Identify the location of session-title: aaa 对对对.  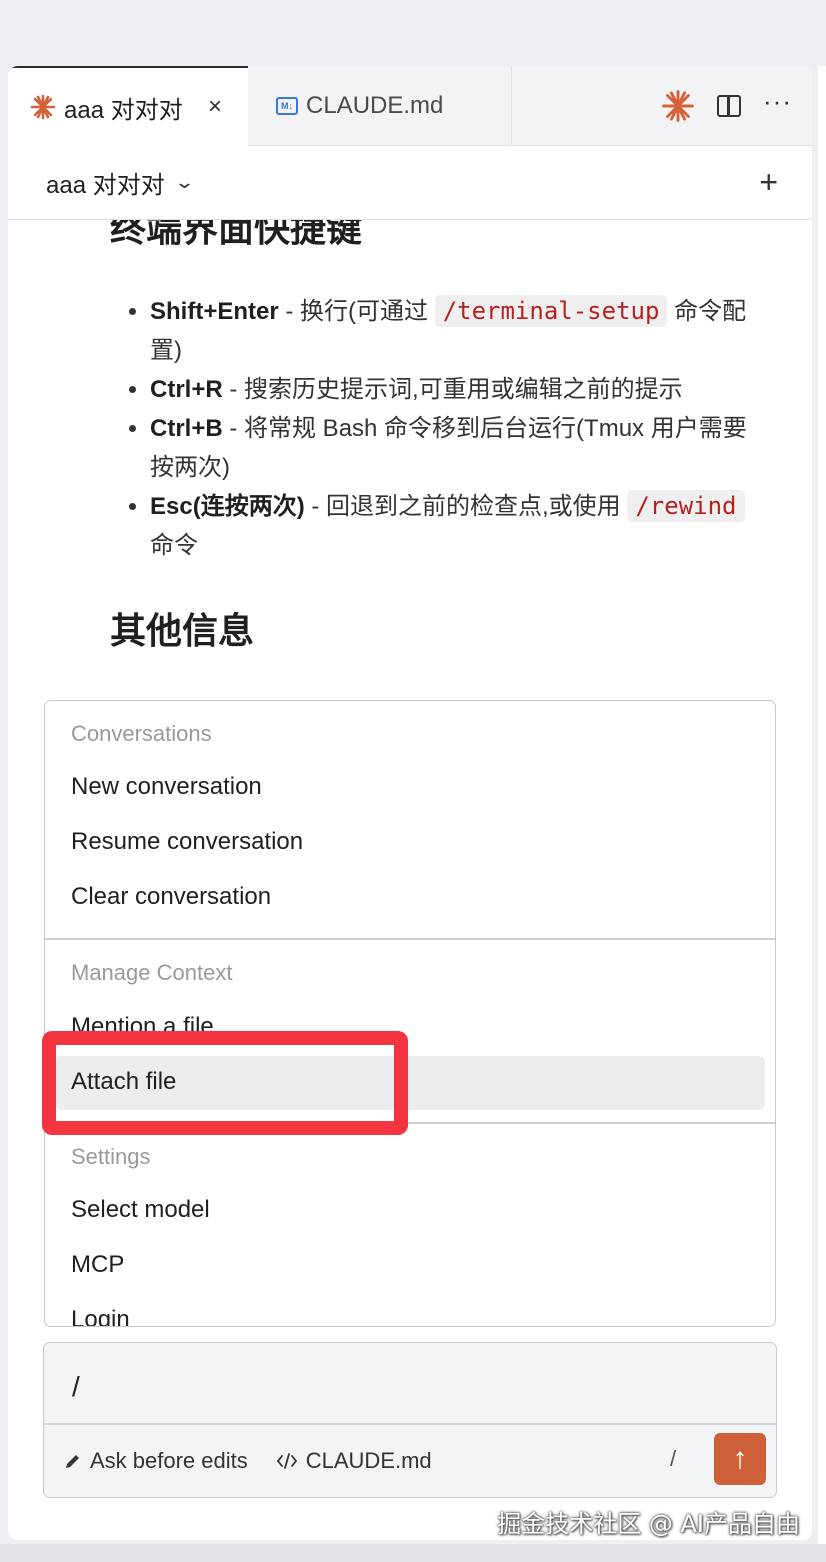
(105, 185).